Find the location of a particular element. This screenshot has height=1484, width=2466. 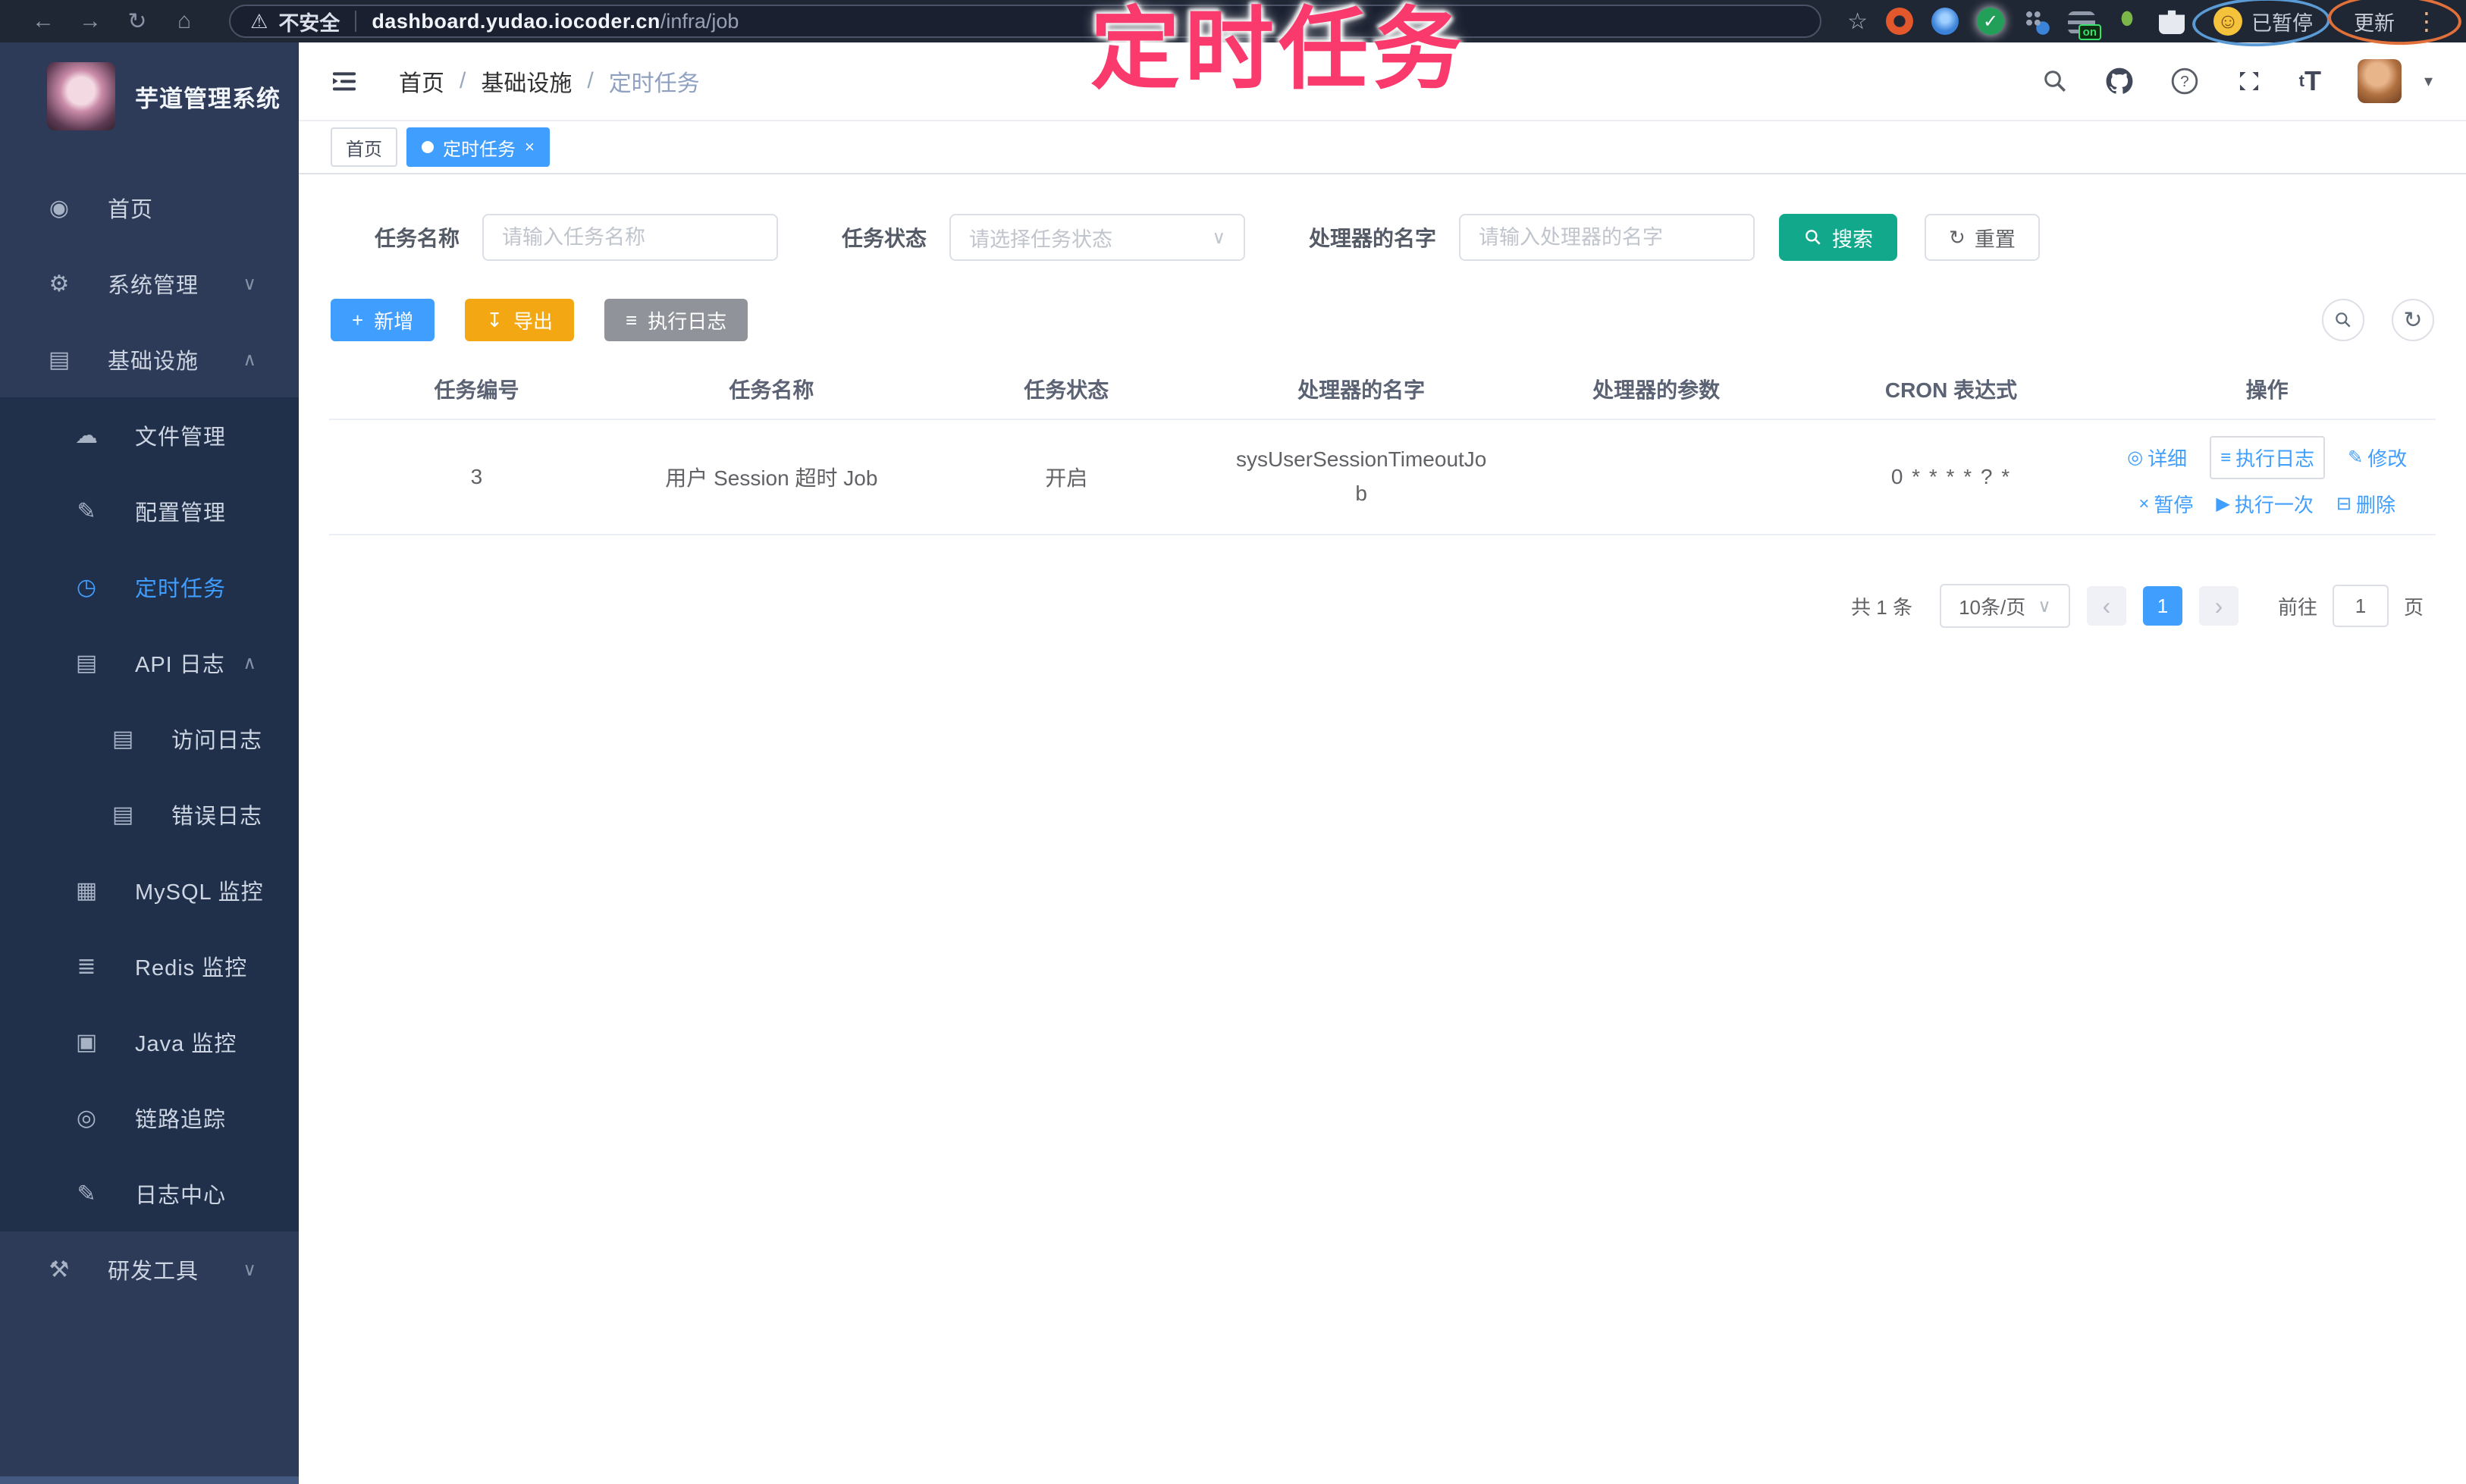

page-number-1: 1 is located at coordinates (2162, 606).